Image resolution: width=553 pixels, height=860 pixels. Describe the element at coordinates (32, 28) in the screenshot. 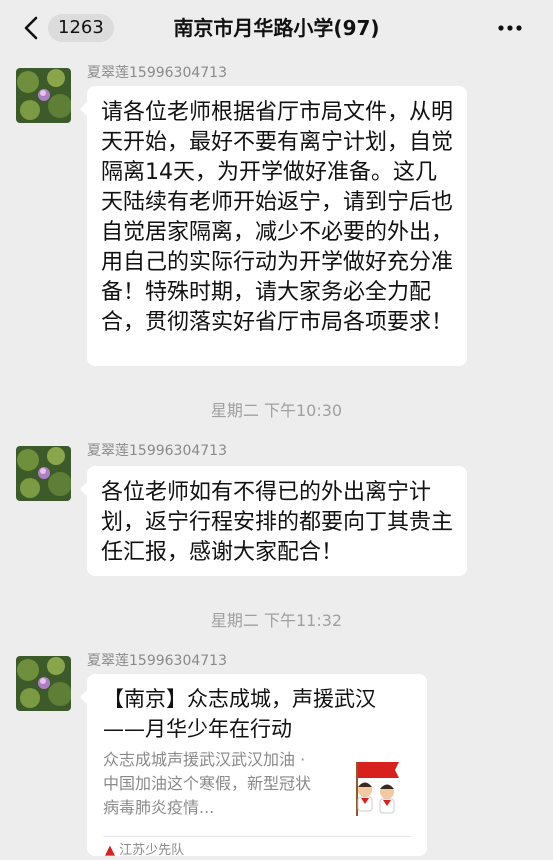

I see `chevron-left-icon` at that location.